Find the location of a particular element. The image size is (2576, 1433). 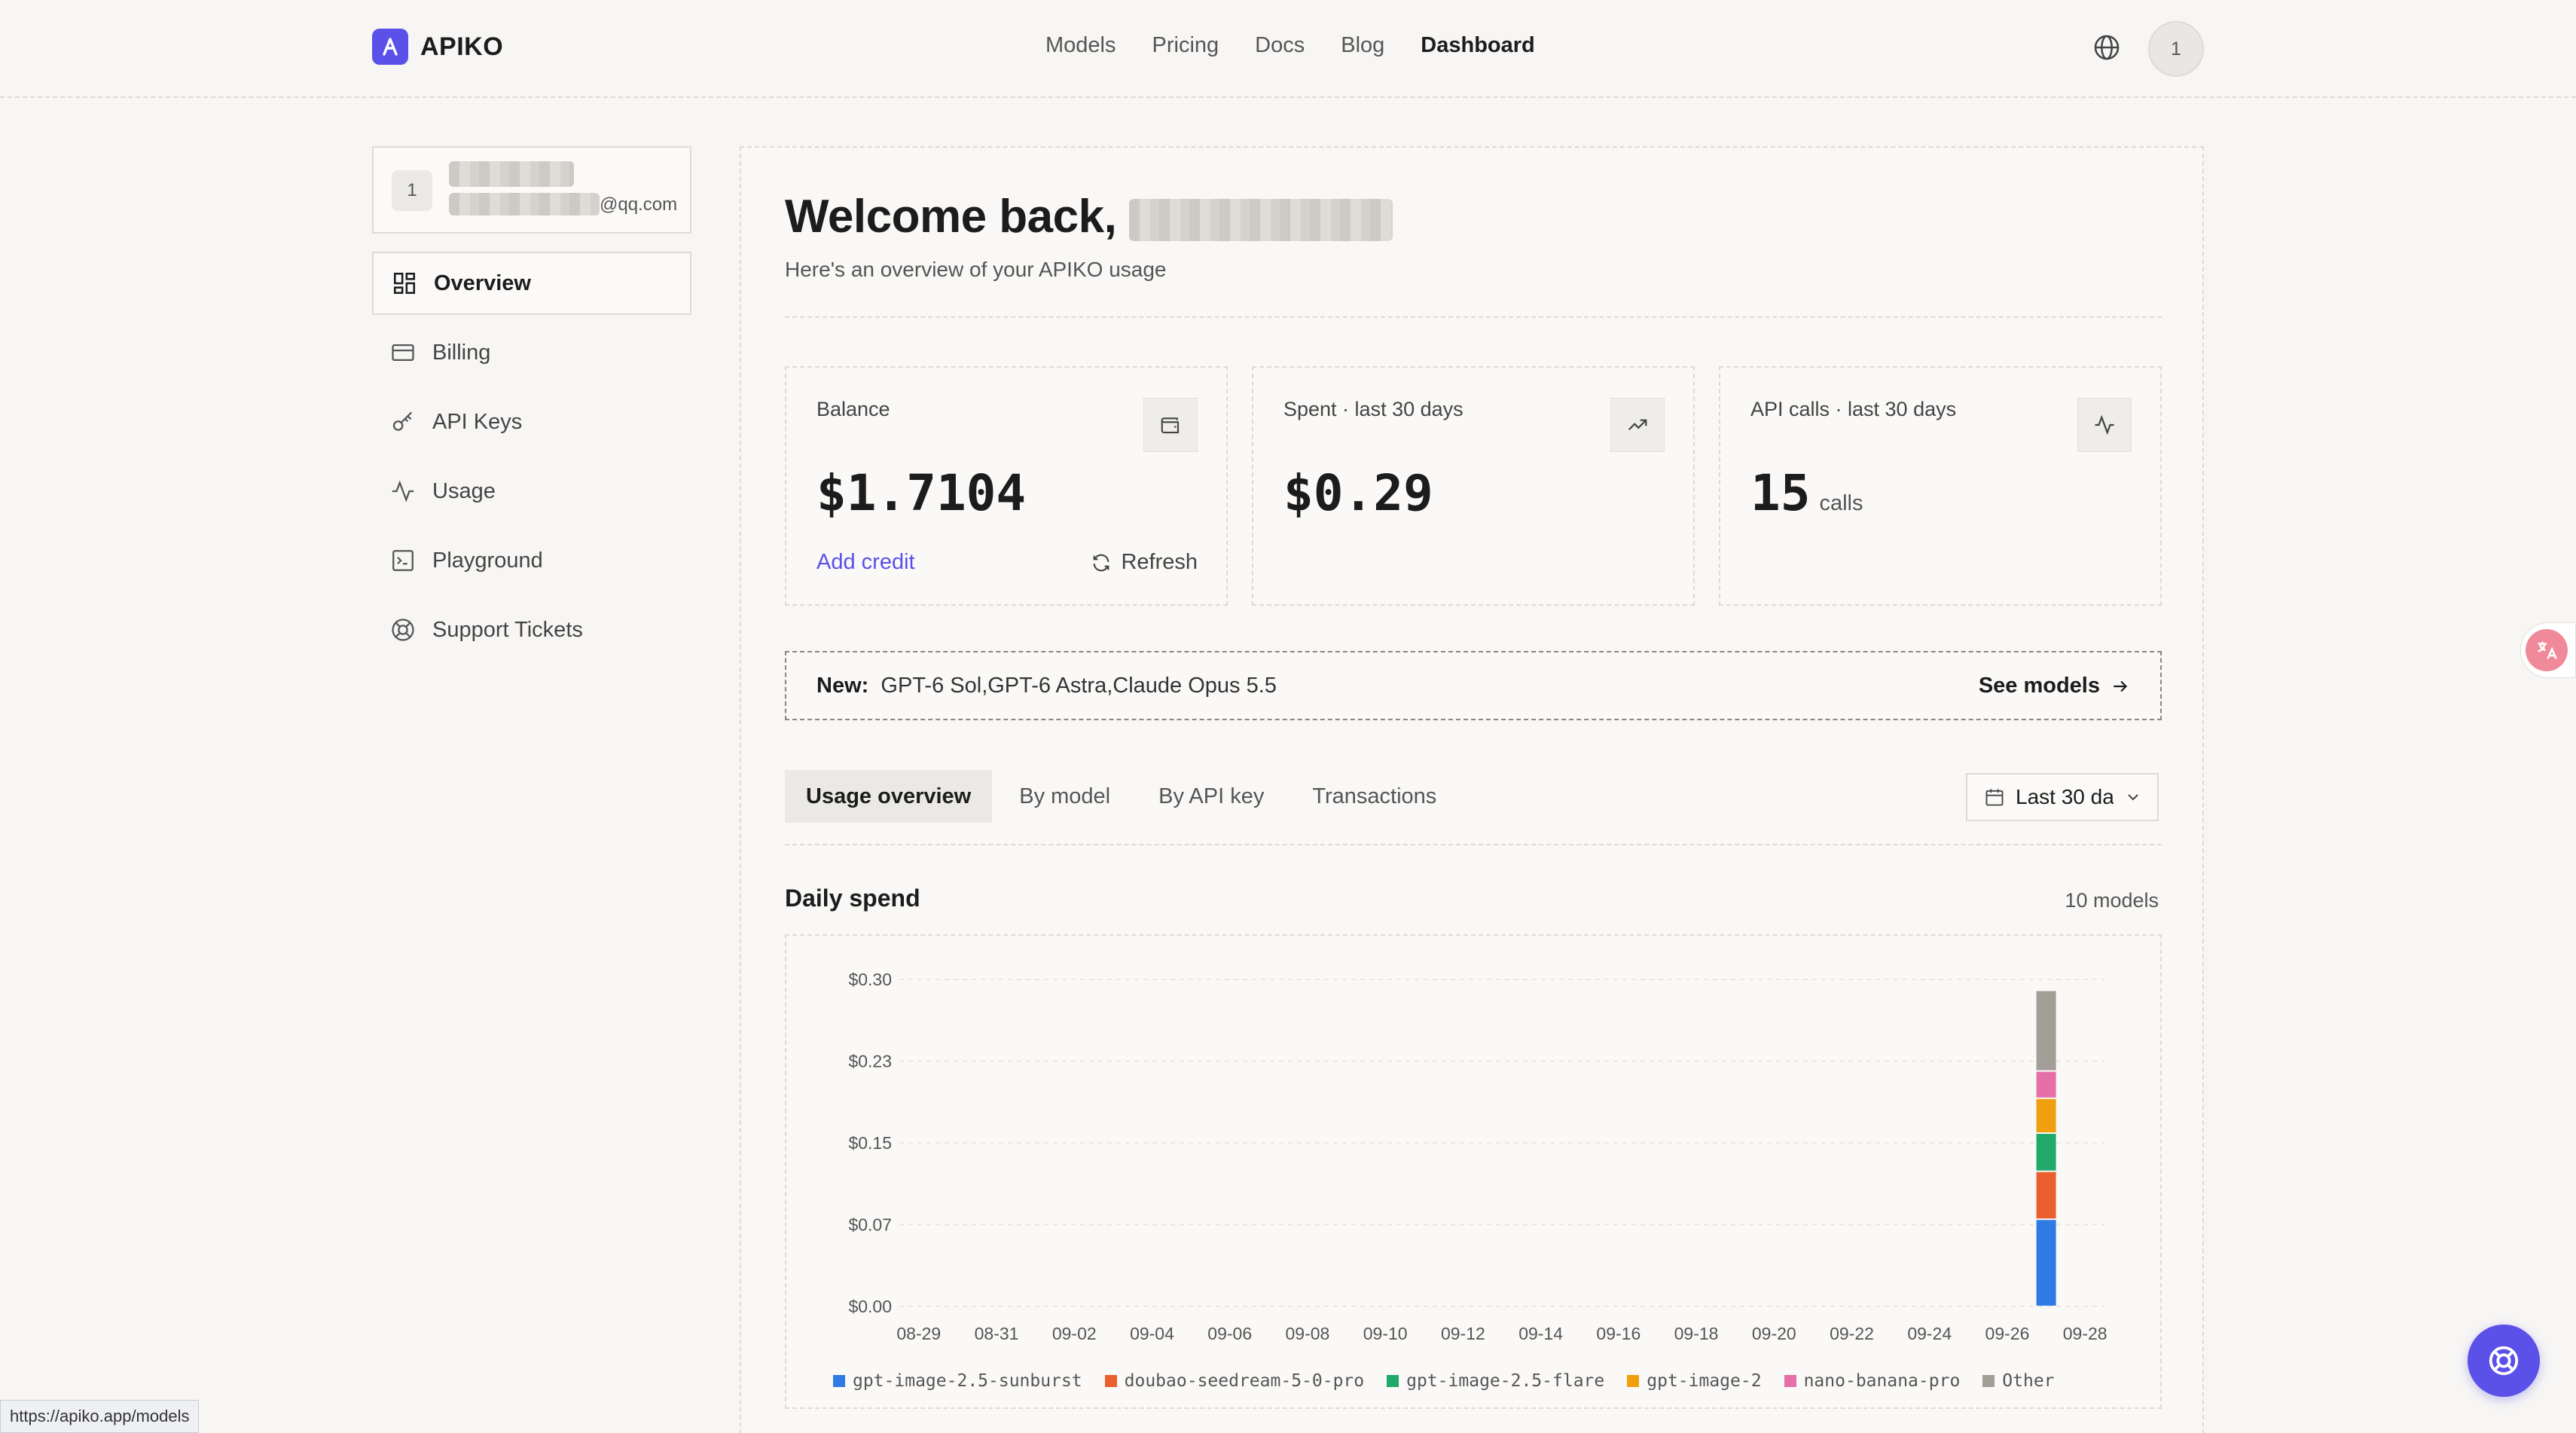

legend-item: gpt-image-2.5-flare is located at coordinates (1496, 1381).